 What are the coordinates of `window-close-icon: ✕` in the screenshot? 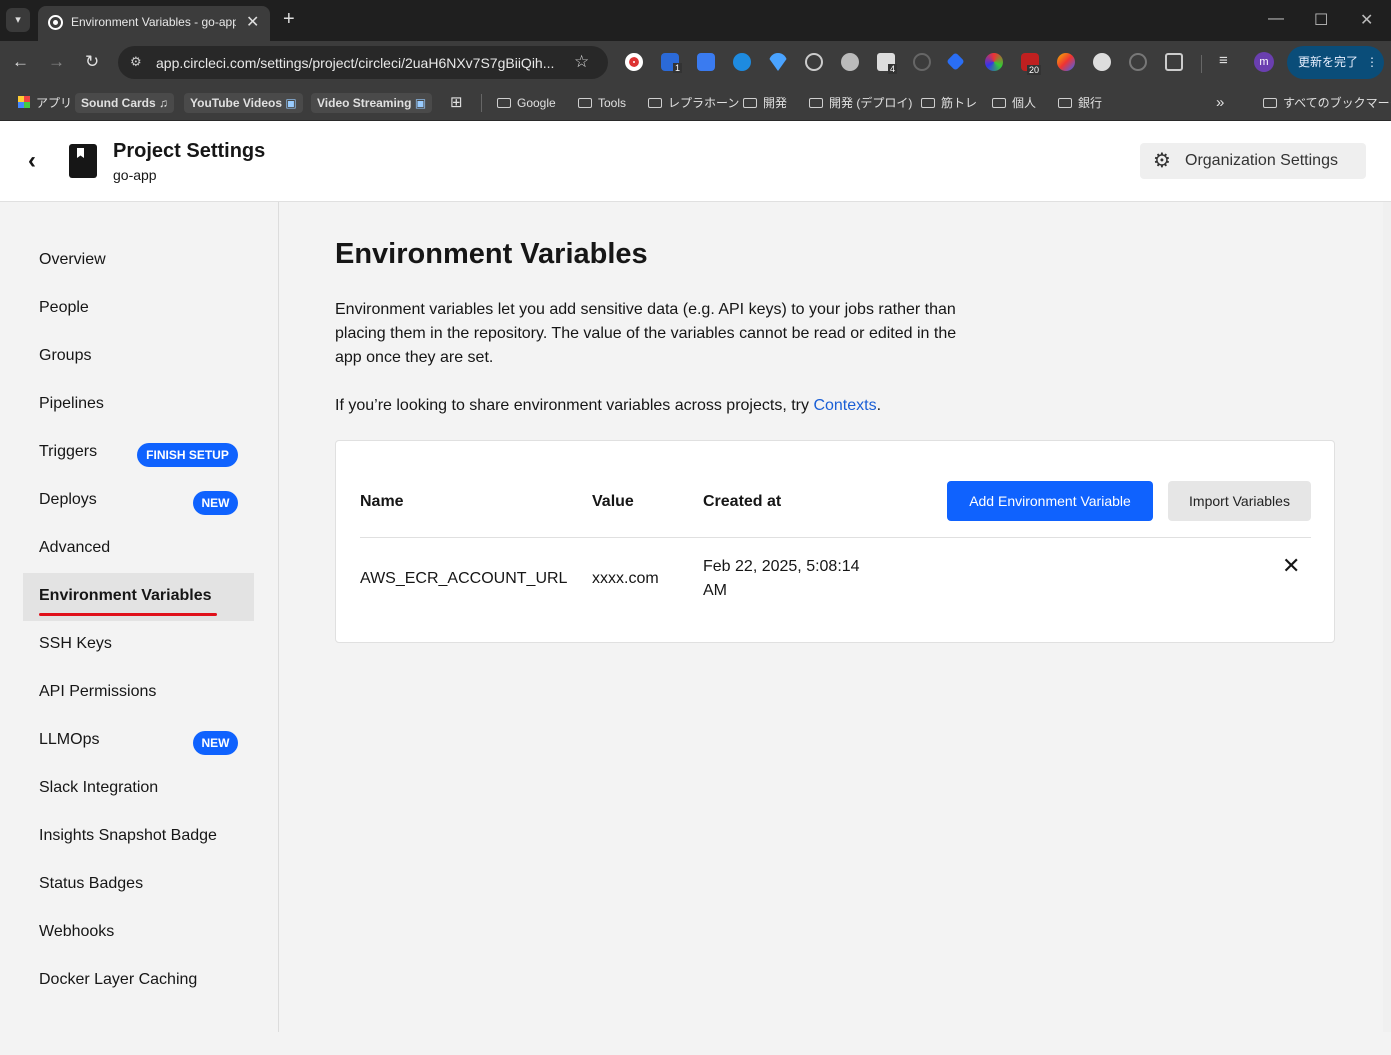 It's located at (1366, 20).